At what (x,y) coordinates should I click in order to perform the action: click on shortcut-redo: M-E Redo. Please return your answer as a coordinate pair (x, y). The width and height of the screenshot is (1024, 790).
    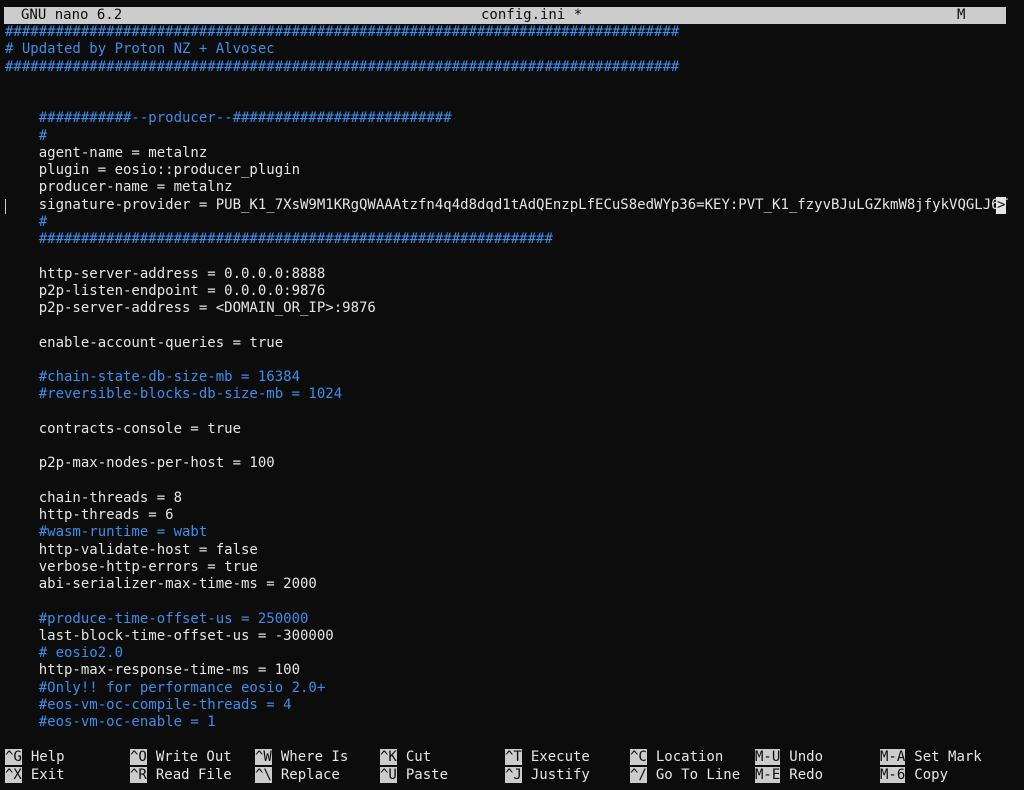
    Looking at the image, I should click on (789, 775).